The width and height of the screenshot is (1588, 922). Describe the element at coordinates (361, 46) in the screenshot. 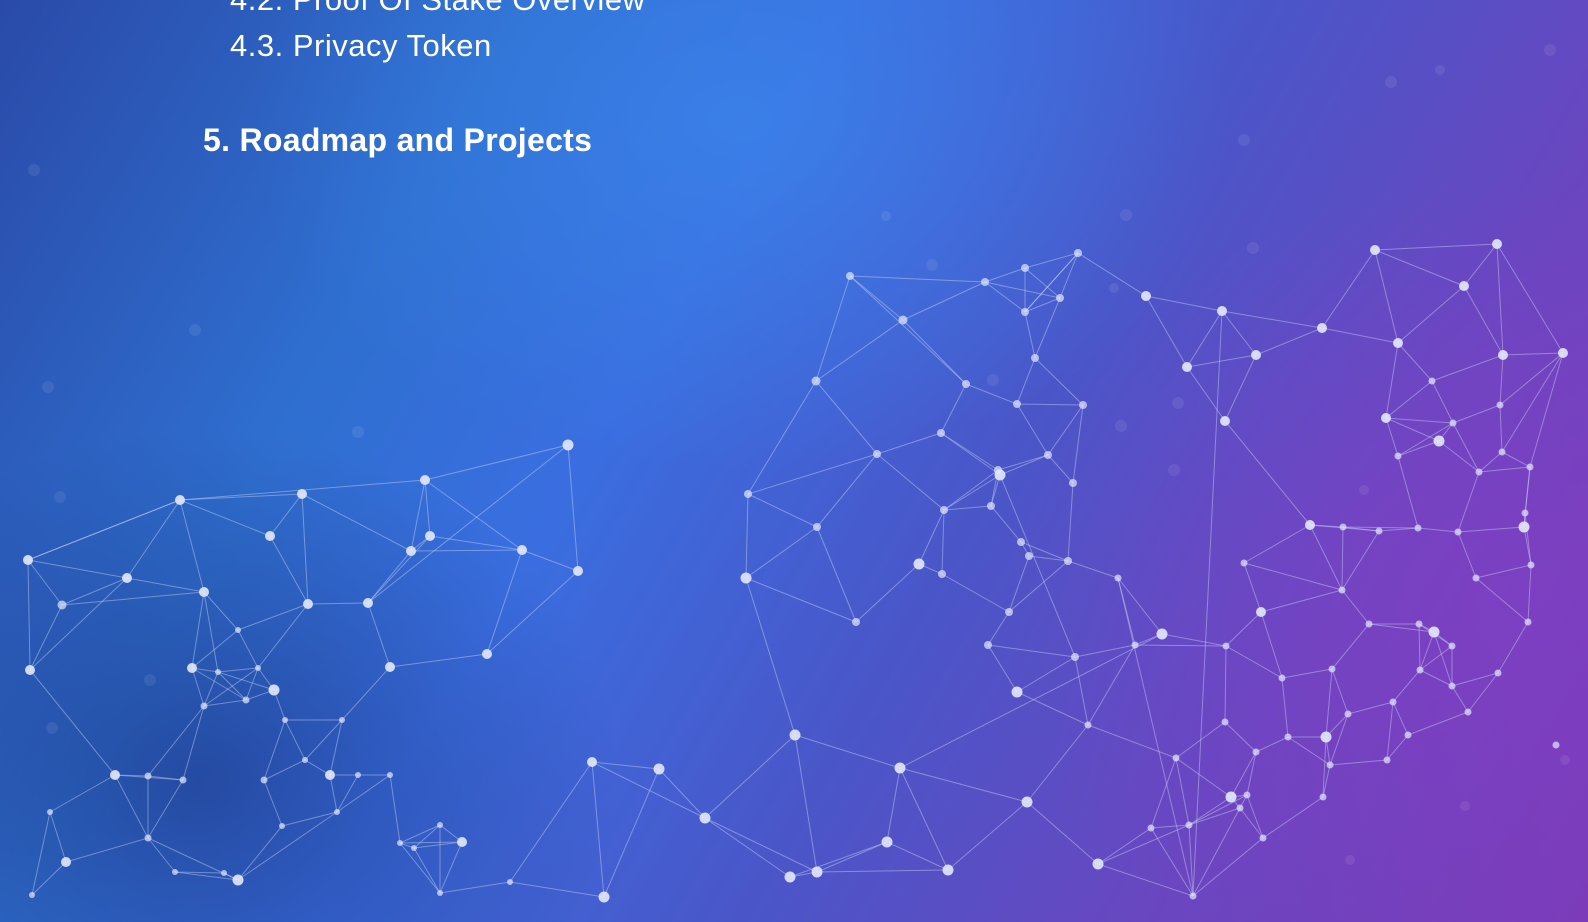

I see `toc-item-privacy-token: 4.3. Privacy Token` at that location.